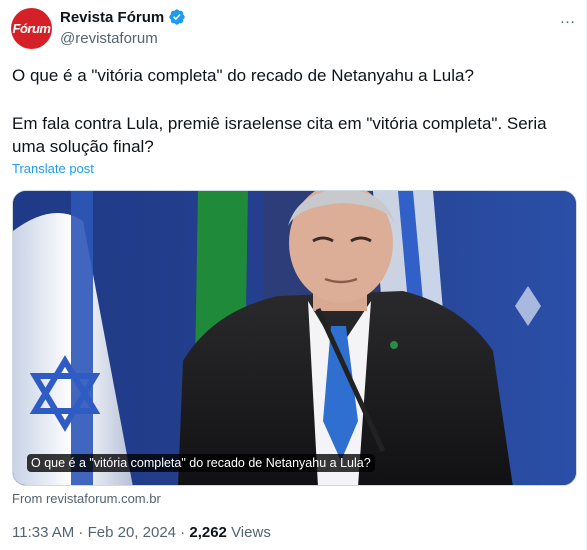 Image resolution: width=587 pixels, height=550 pixels. I want to click on display-name: Revista Fórum, so click(112, 17).